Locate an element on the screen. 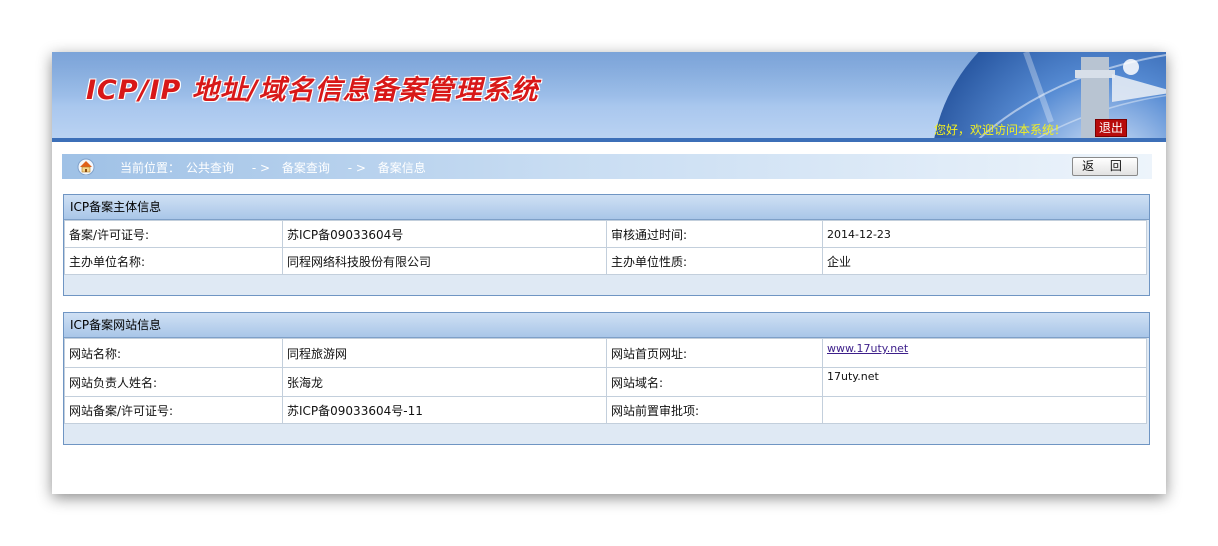  table-row: 主办单位名称: 同程网络科技股份有限公司 主办单位性质: 企业 is located at coordinates (605, 261).